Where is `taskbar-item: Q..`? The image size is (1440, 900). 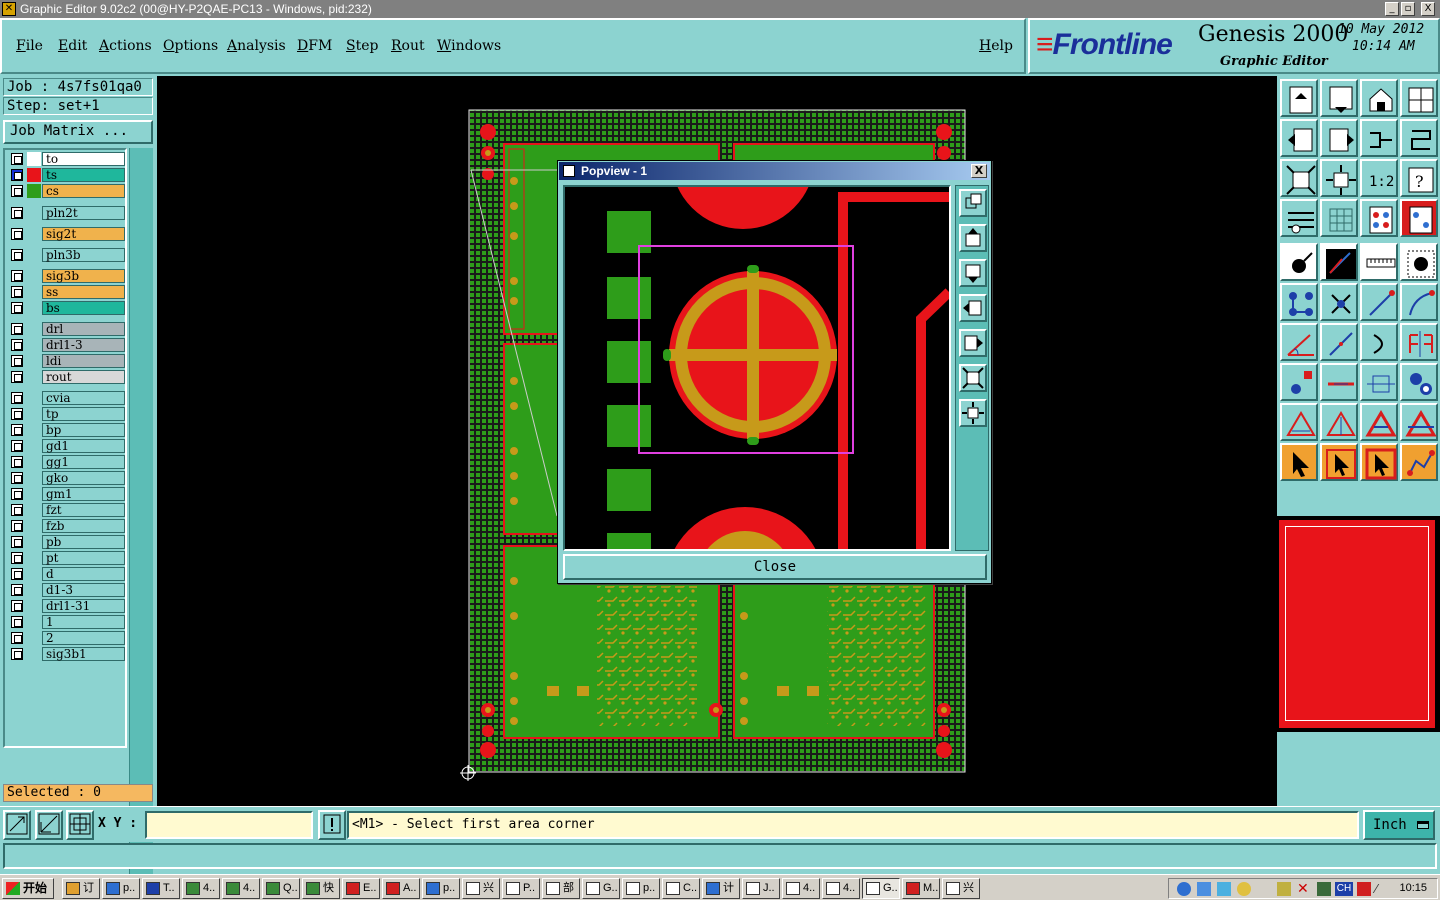 taskbar-item: Q.. is located at coordinates (281, 888).